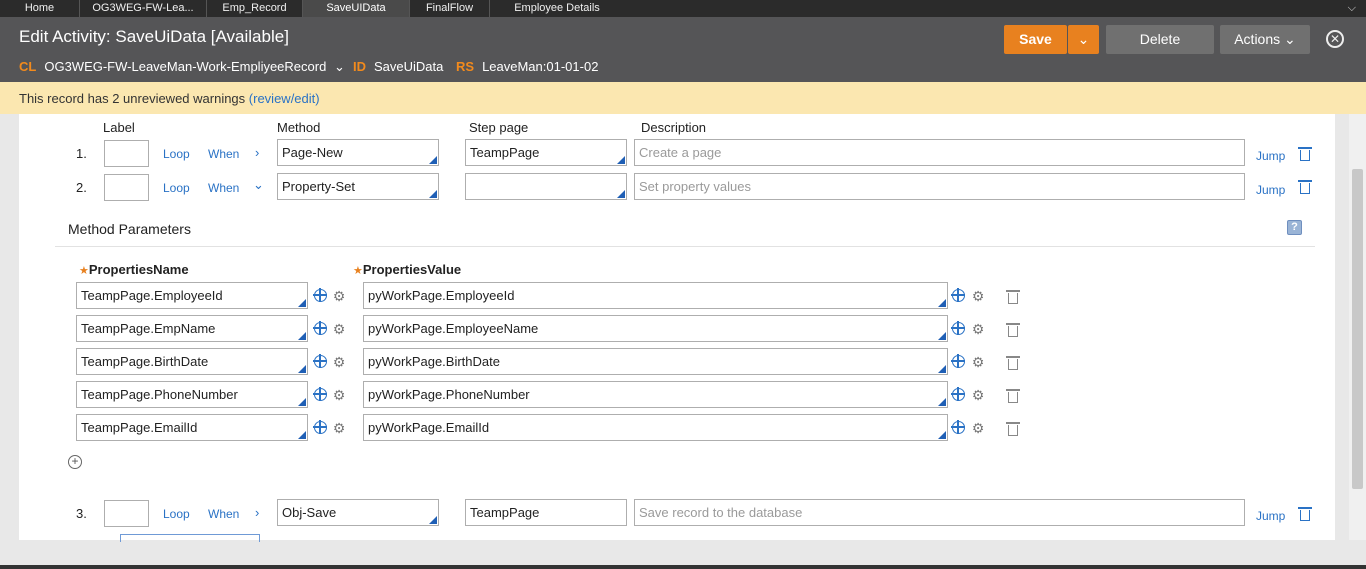 The image size is (1366, 569). I want to click on property-value-input: pyWorkPage.BirthDate, so click(655, 361).